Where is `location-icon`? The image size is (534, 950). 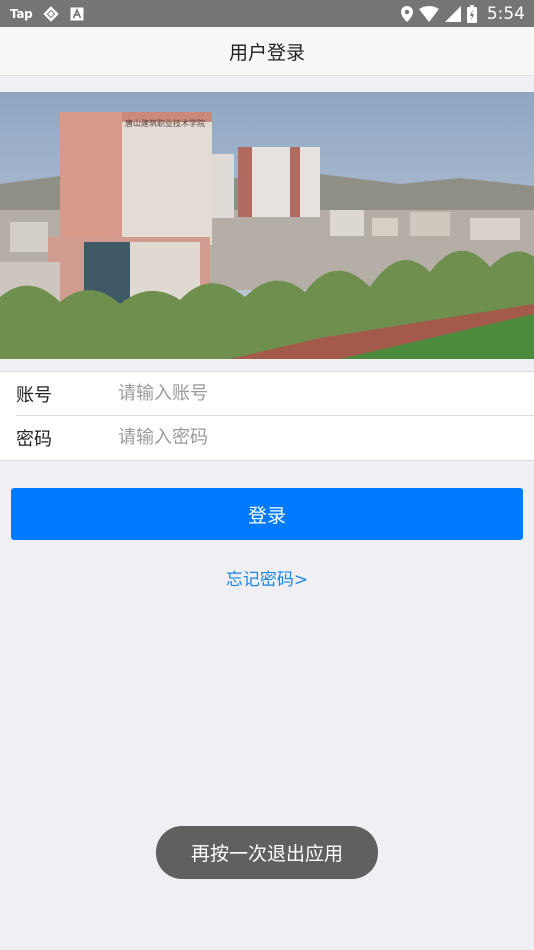
location-icon is located at coordinates (406, 13).